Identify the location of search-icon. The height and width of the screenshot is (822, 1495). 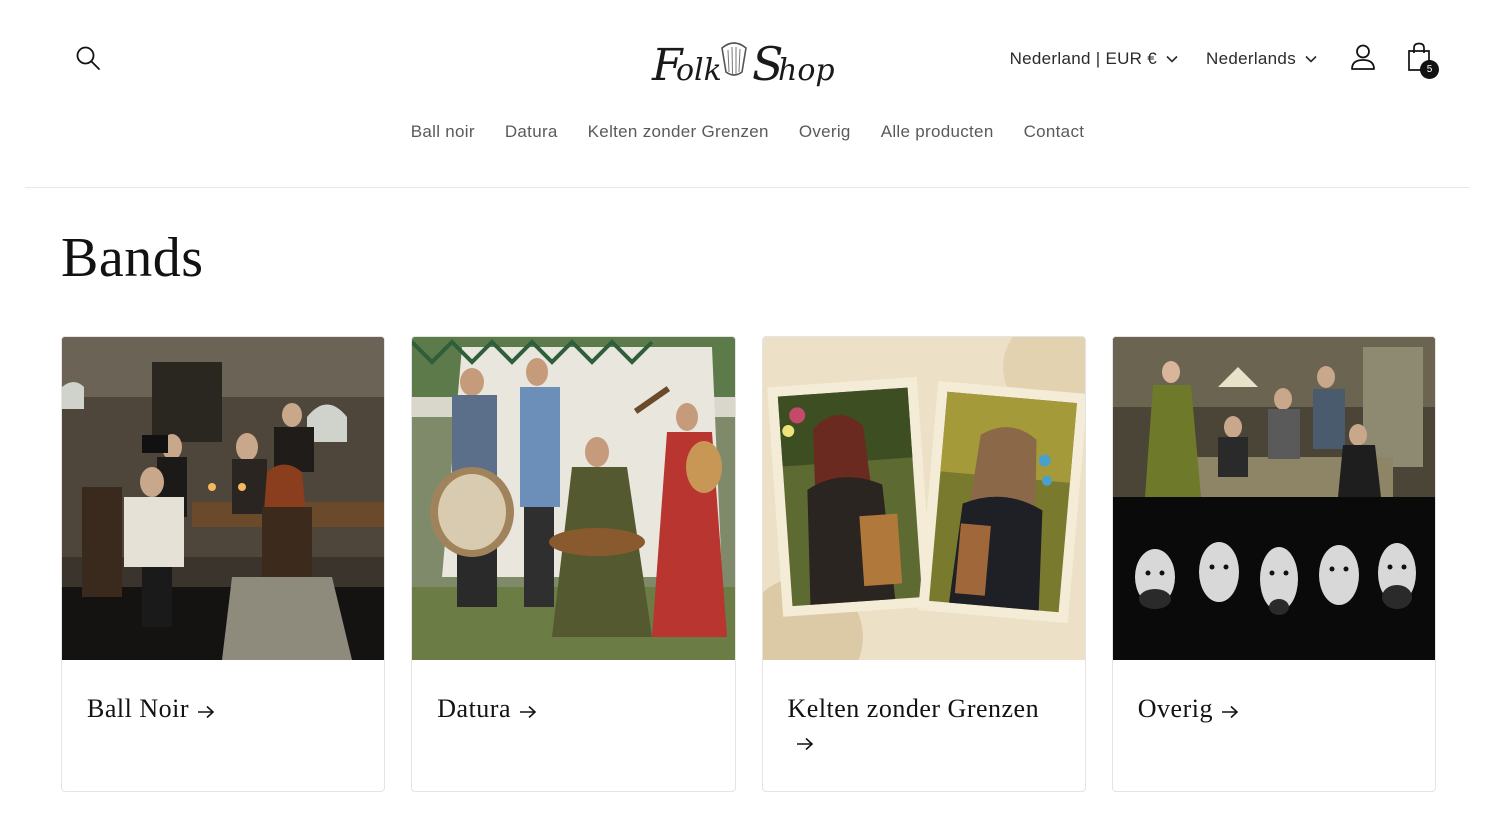
(88, 60).